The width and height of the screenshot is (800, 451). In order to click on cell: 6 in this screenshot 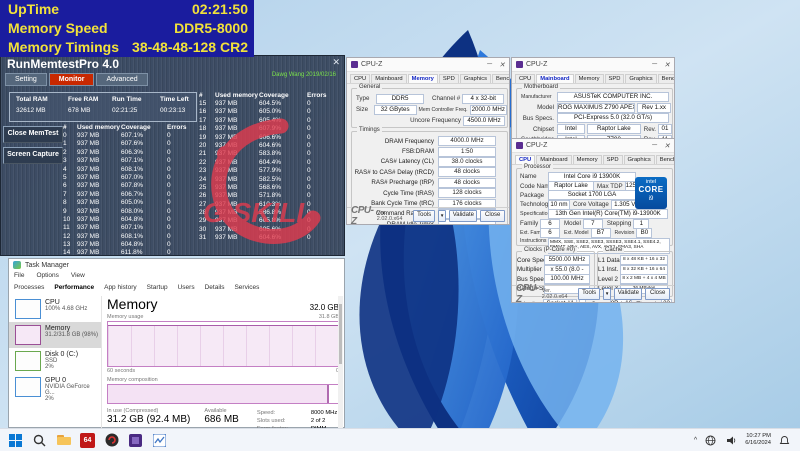, I will do `click(65, 186)`.